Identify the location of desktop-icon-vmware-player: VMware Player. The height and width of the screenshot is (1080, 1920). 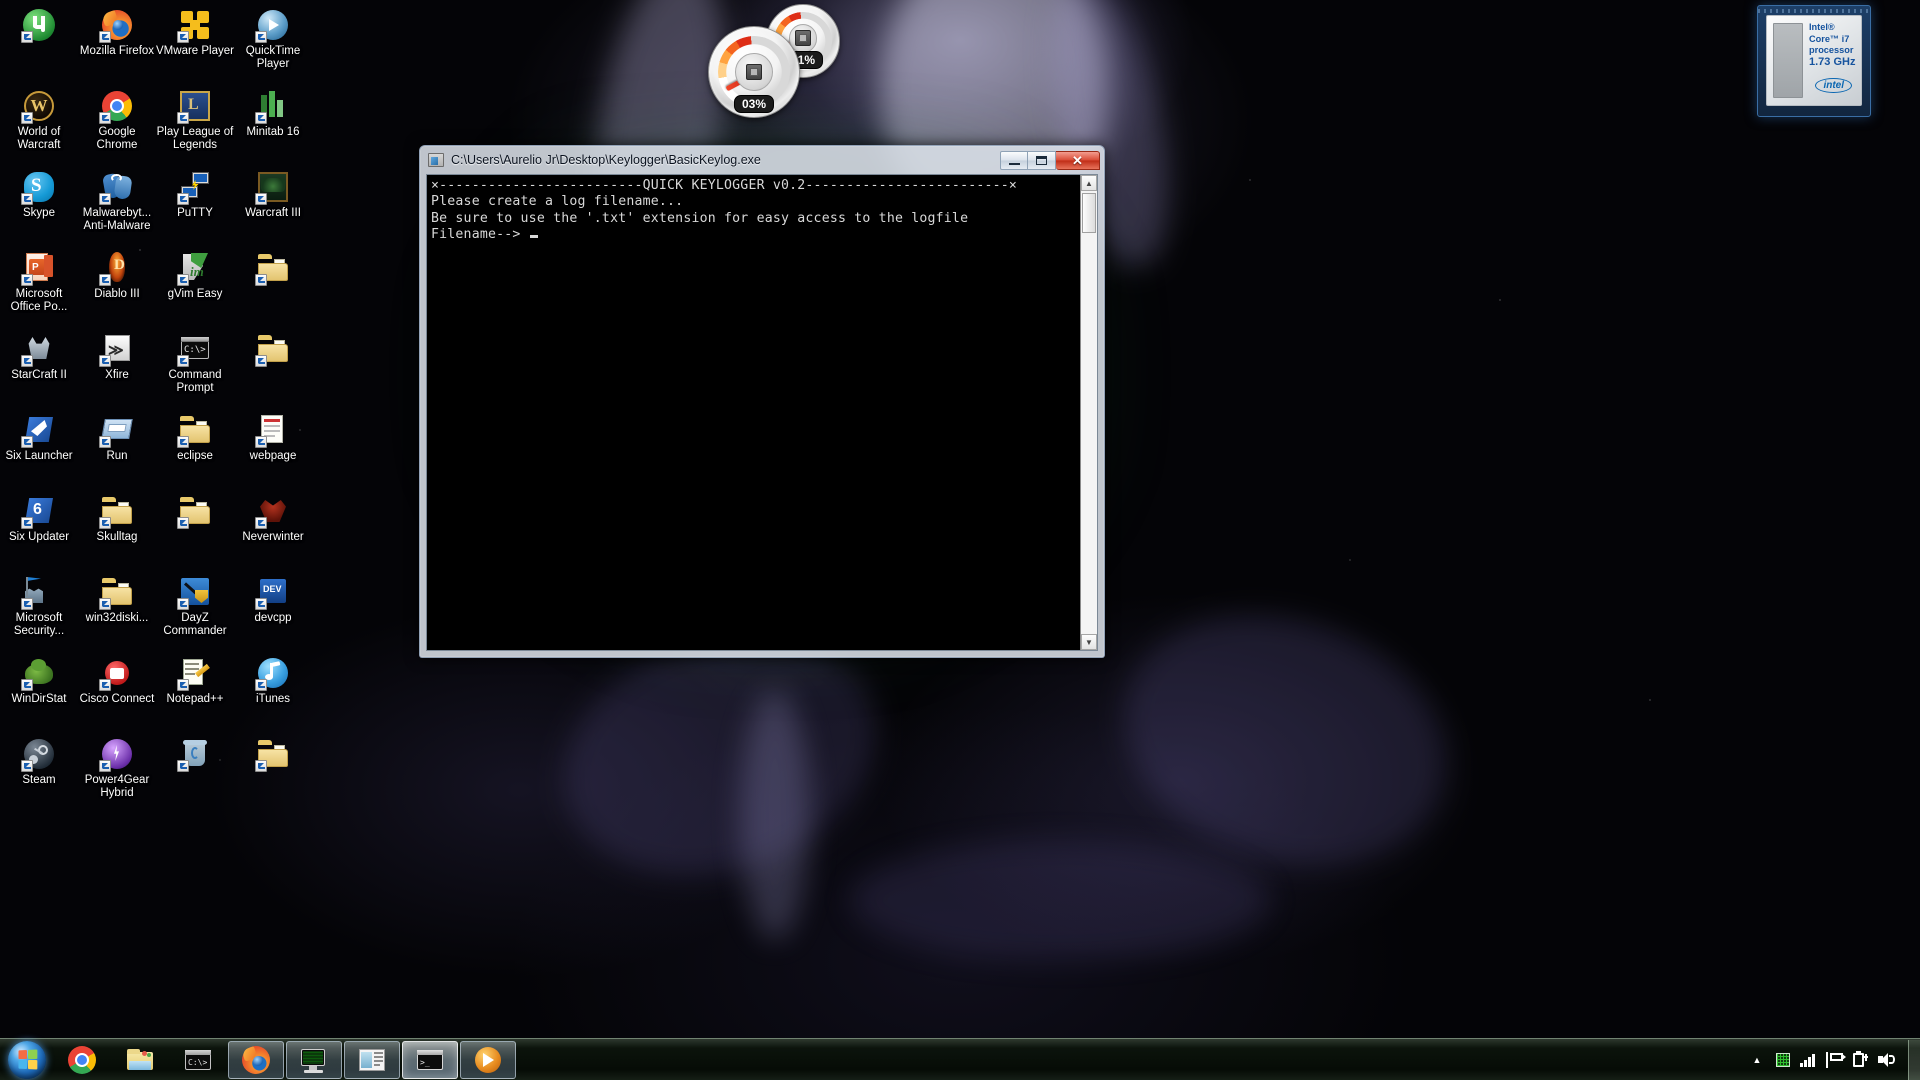
(195, 44).